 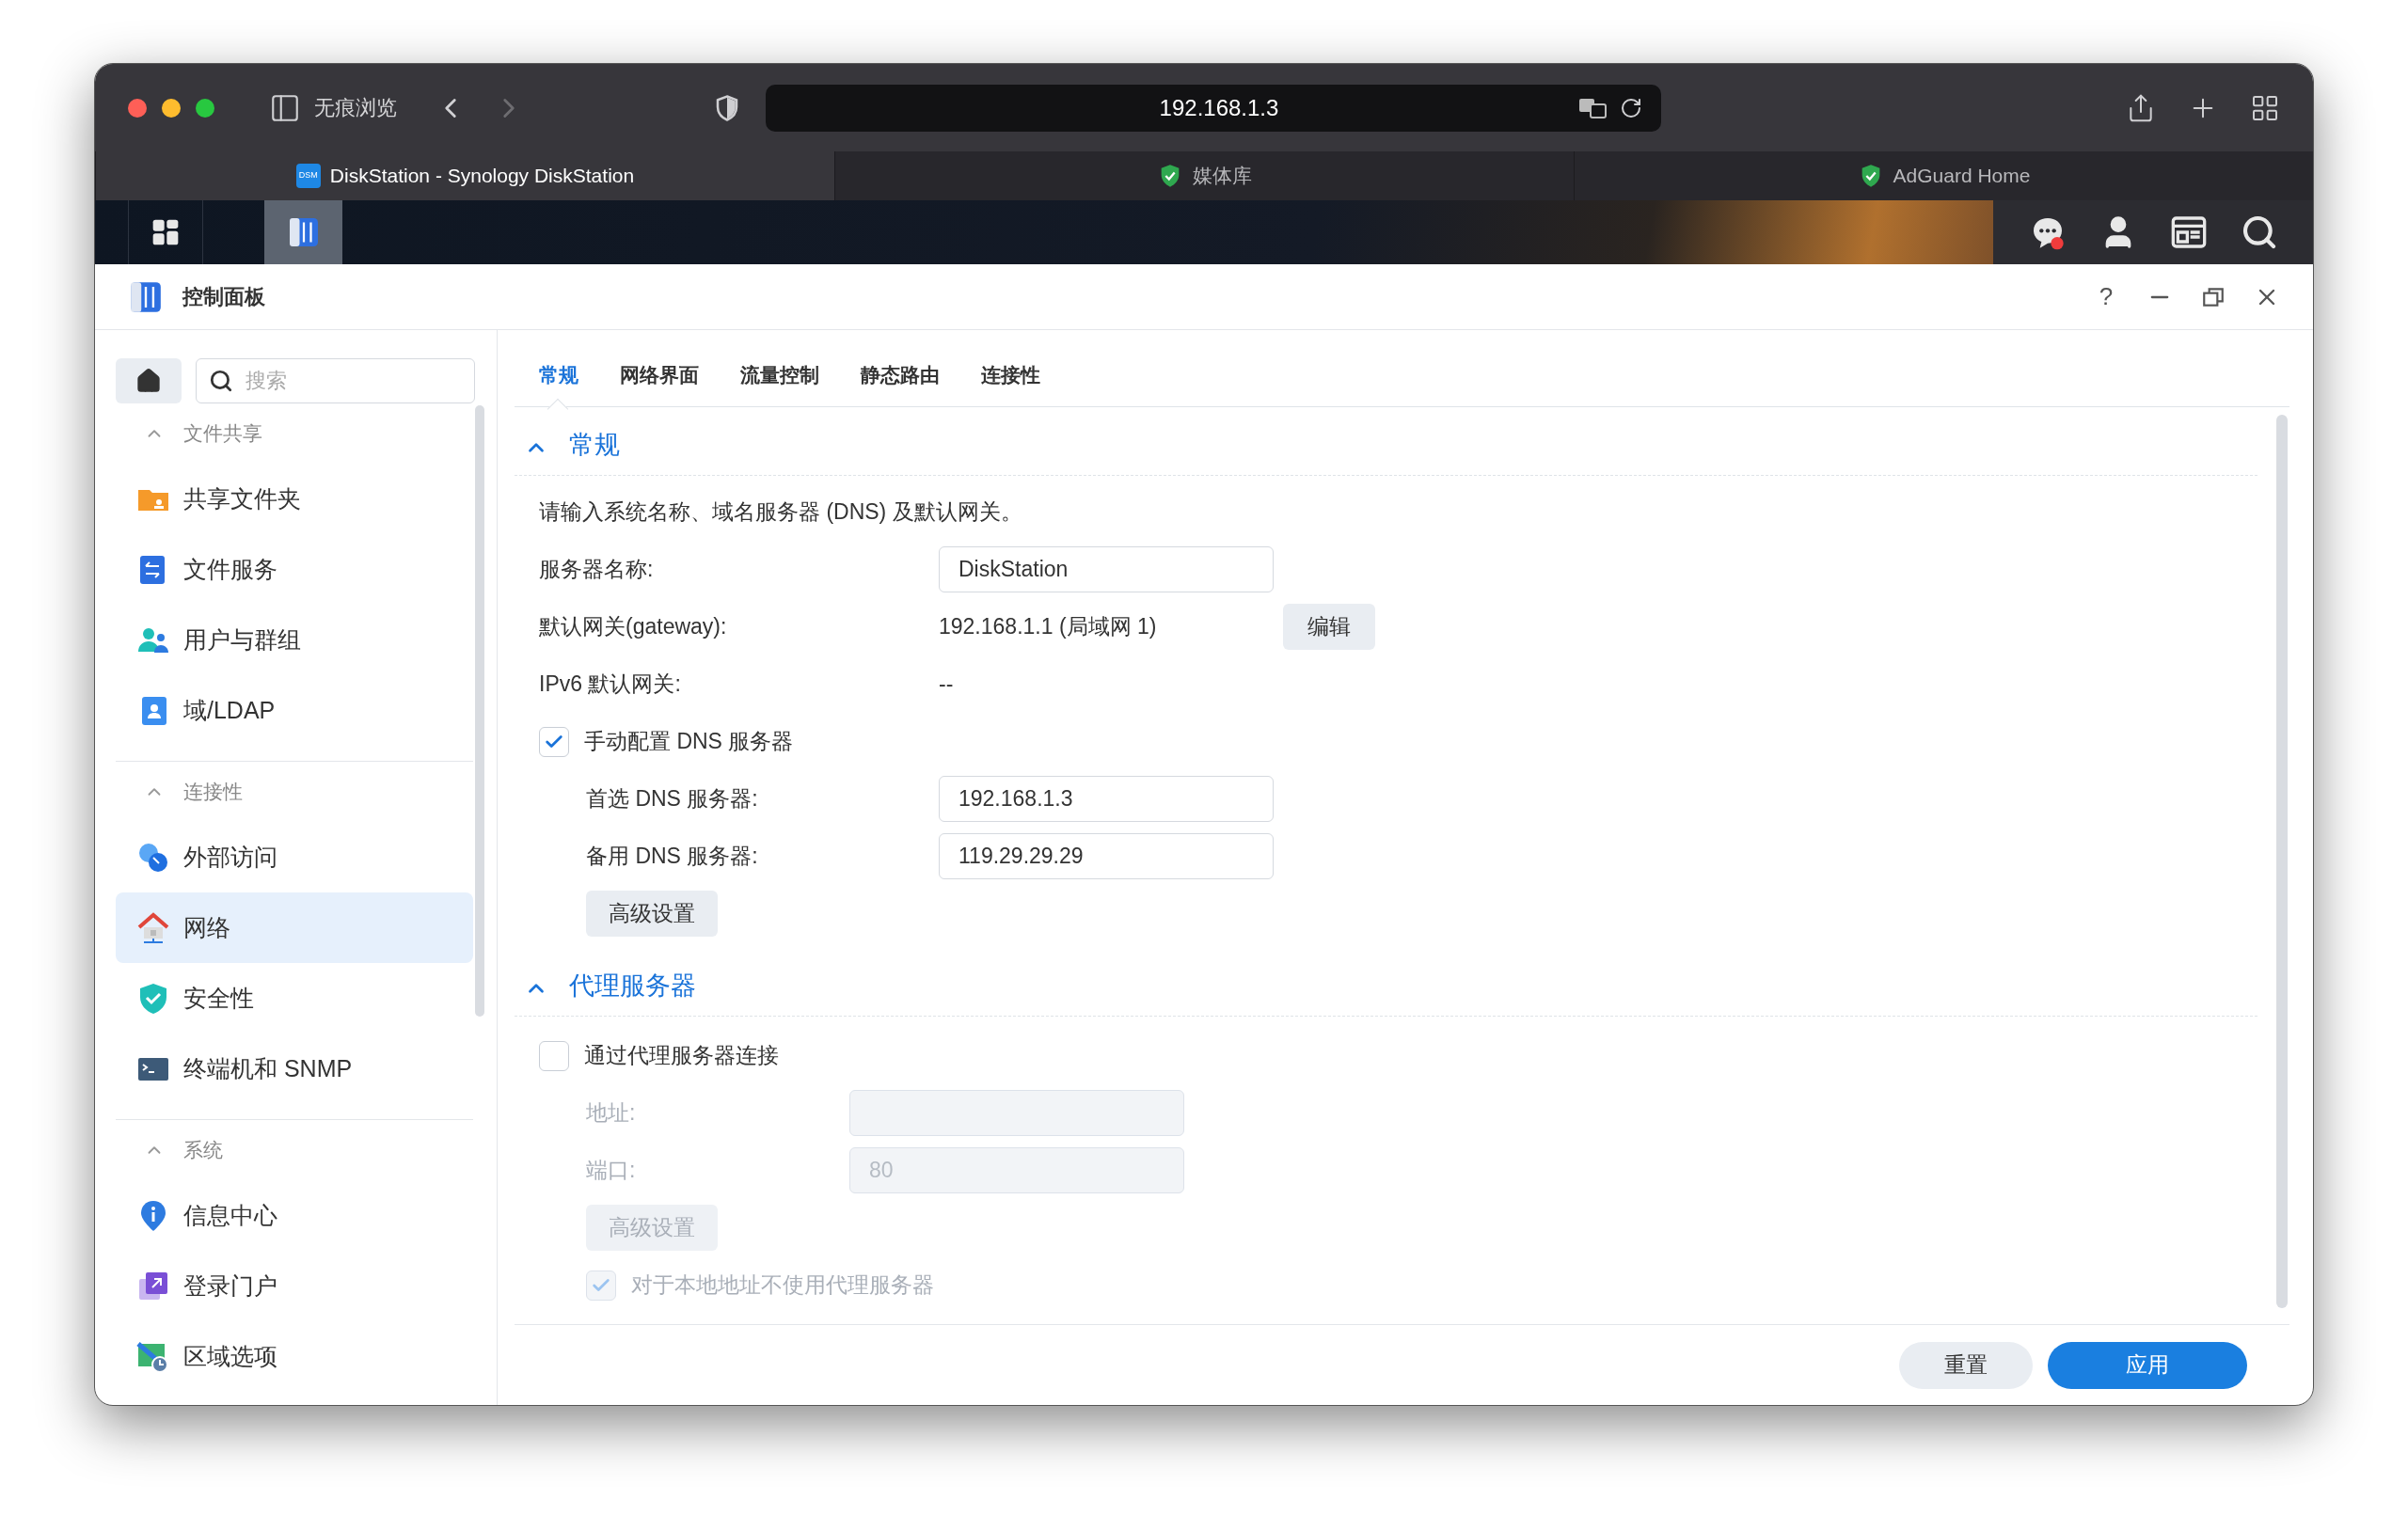 What do you see at coordinates (1962, 176) in the screenshot?
I see `tab-title: AdGuard Home` at bounding box center [1962, 176].